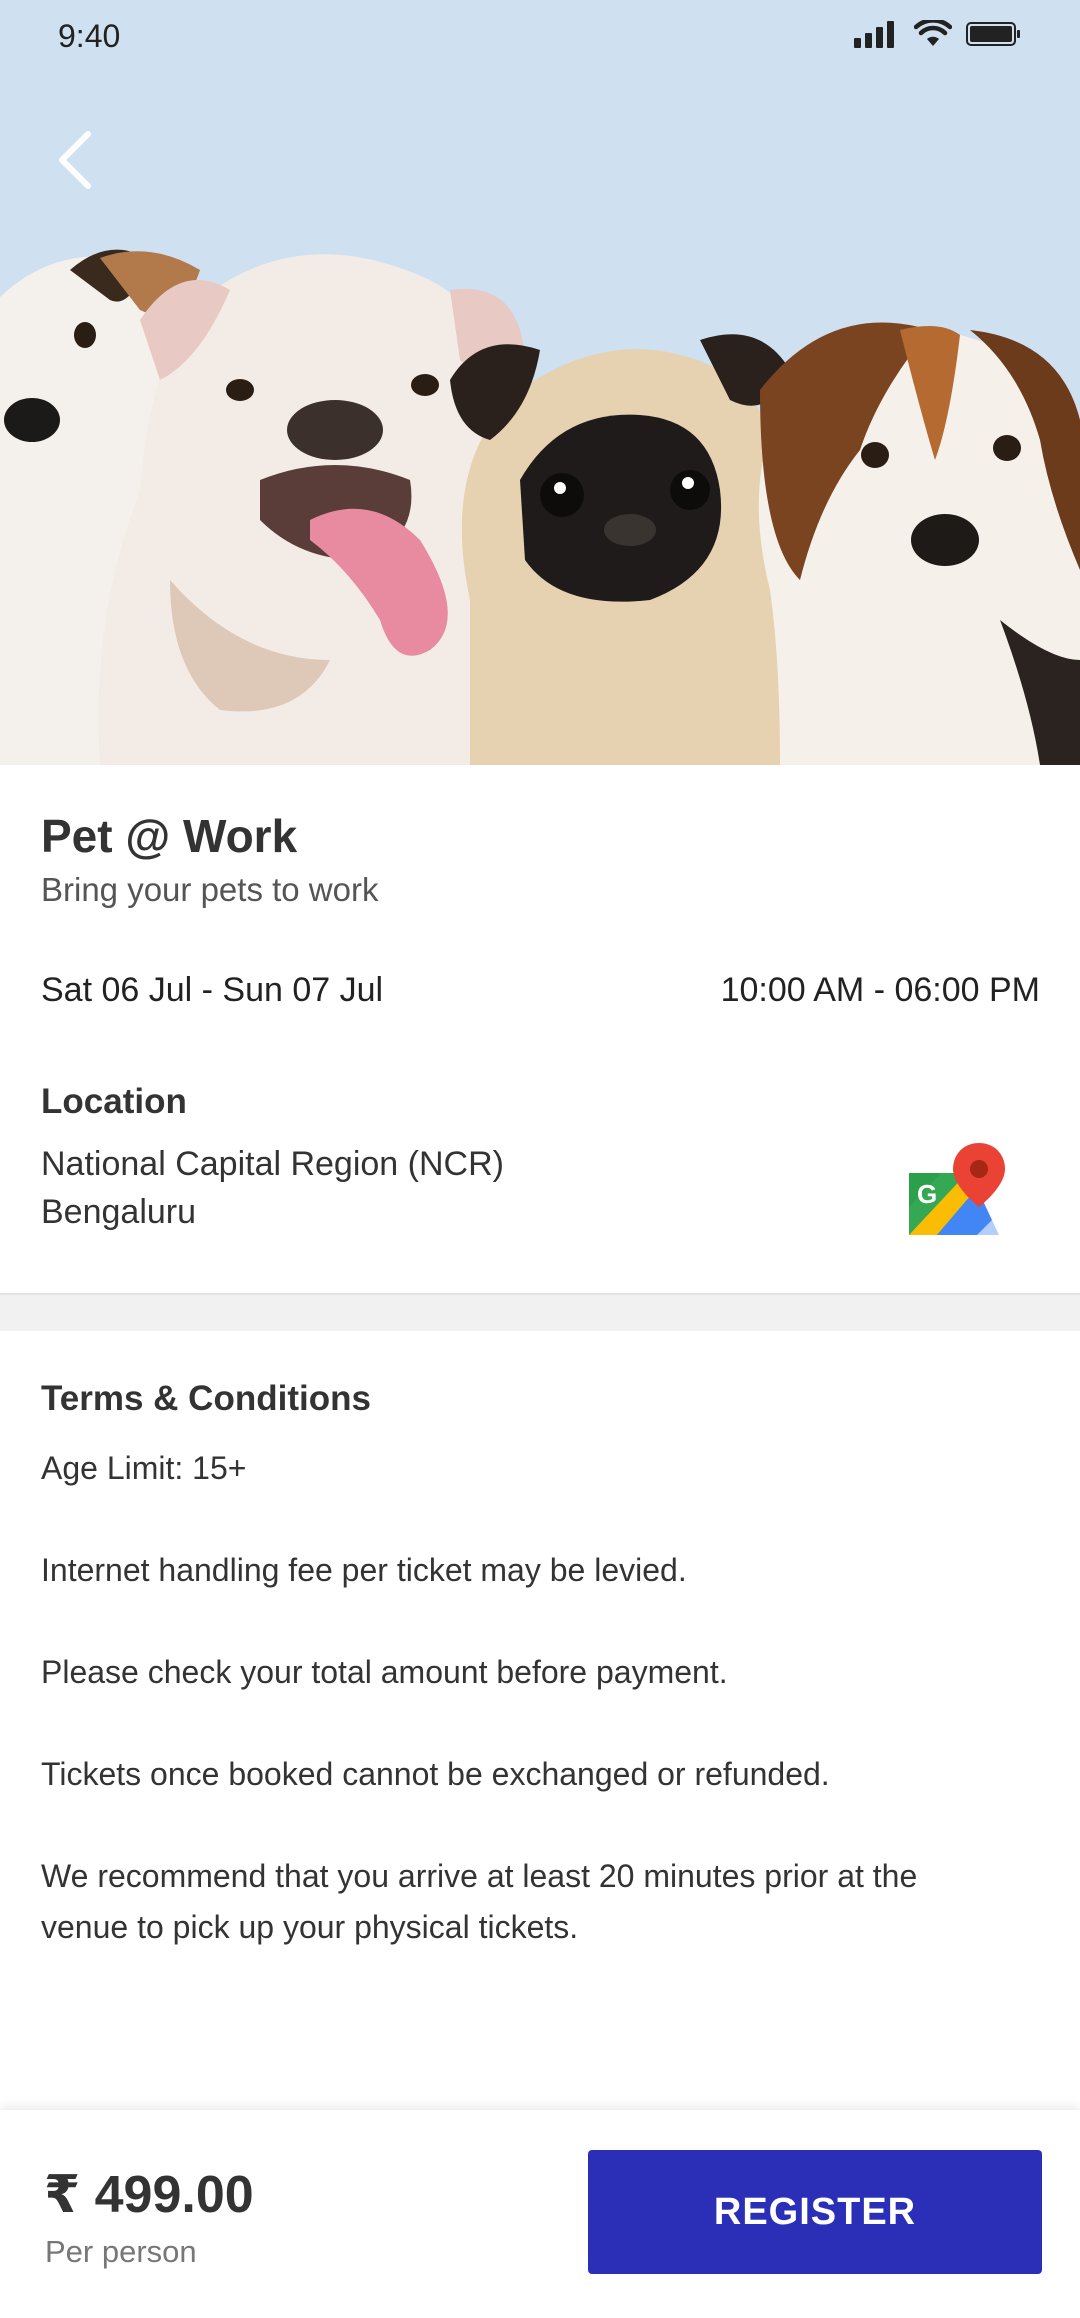 The height and width of the screenshot is (2318, 1080). What do you see at coordinates (927, 1194) in the screenshot?
I see `svg-text: G` at bounding box center [927, 1194].